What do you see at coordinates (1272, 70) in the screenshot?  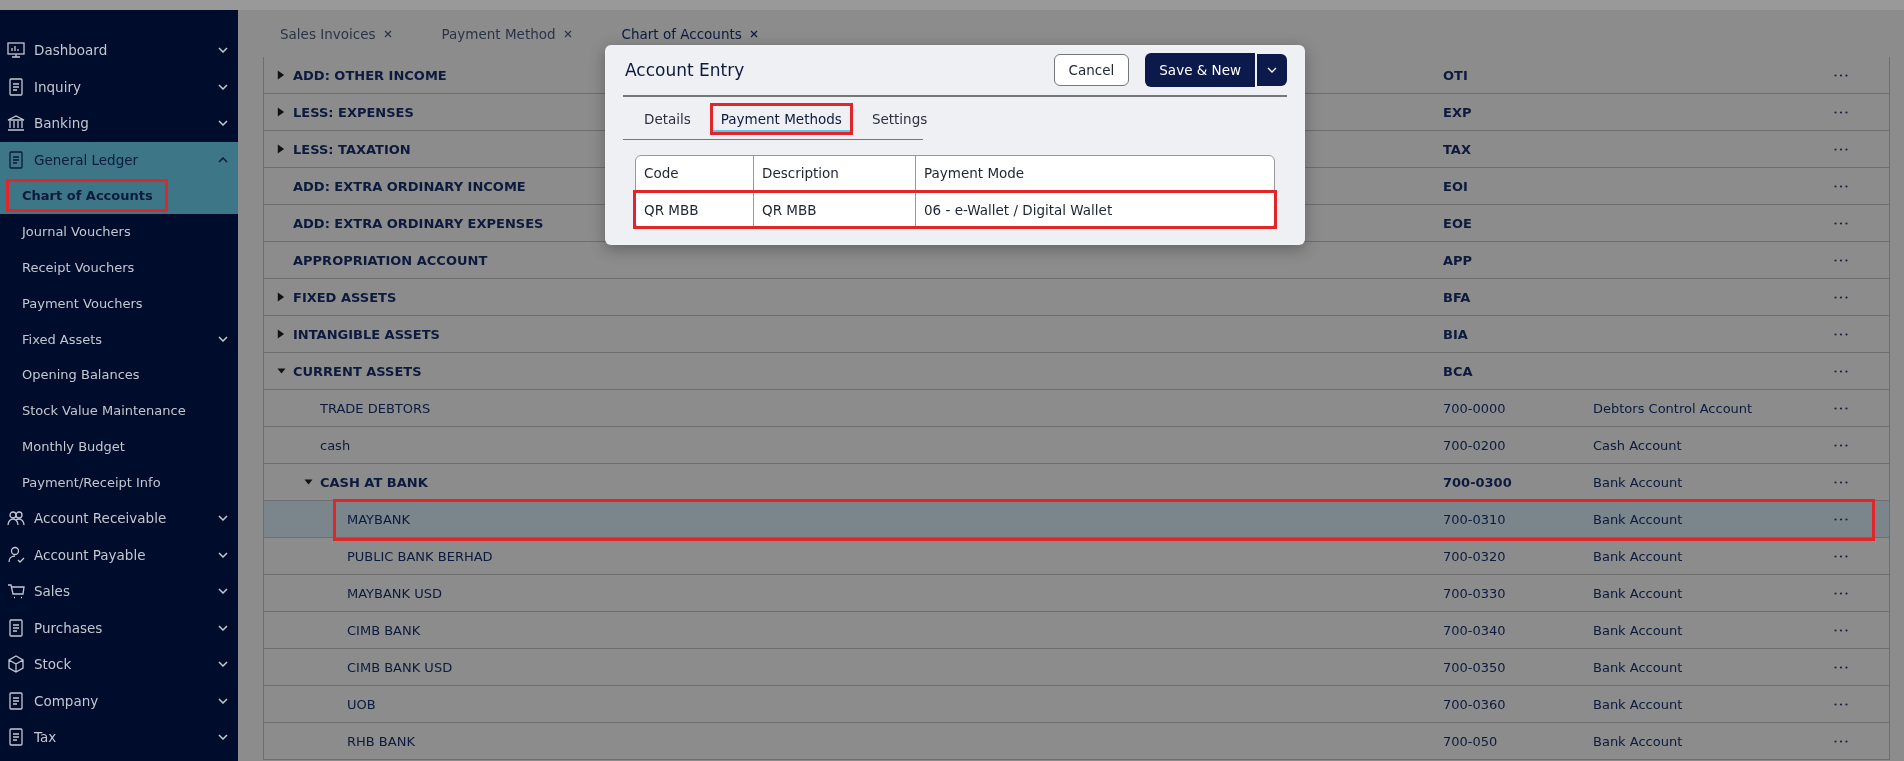 I see `dropdown-button` at bounding box center [1272, 70].